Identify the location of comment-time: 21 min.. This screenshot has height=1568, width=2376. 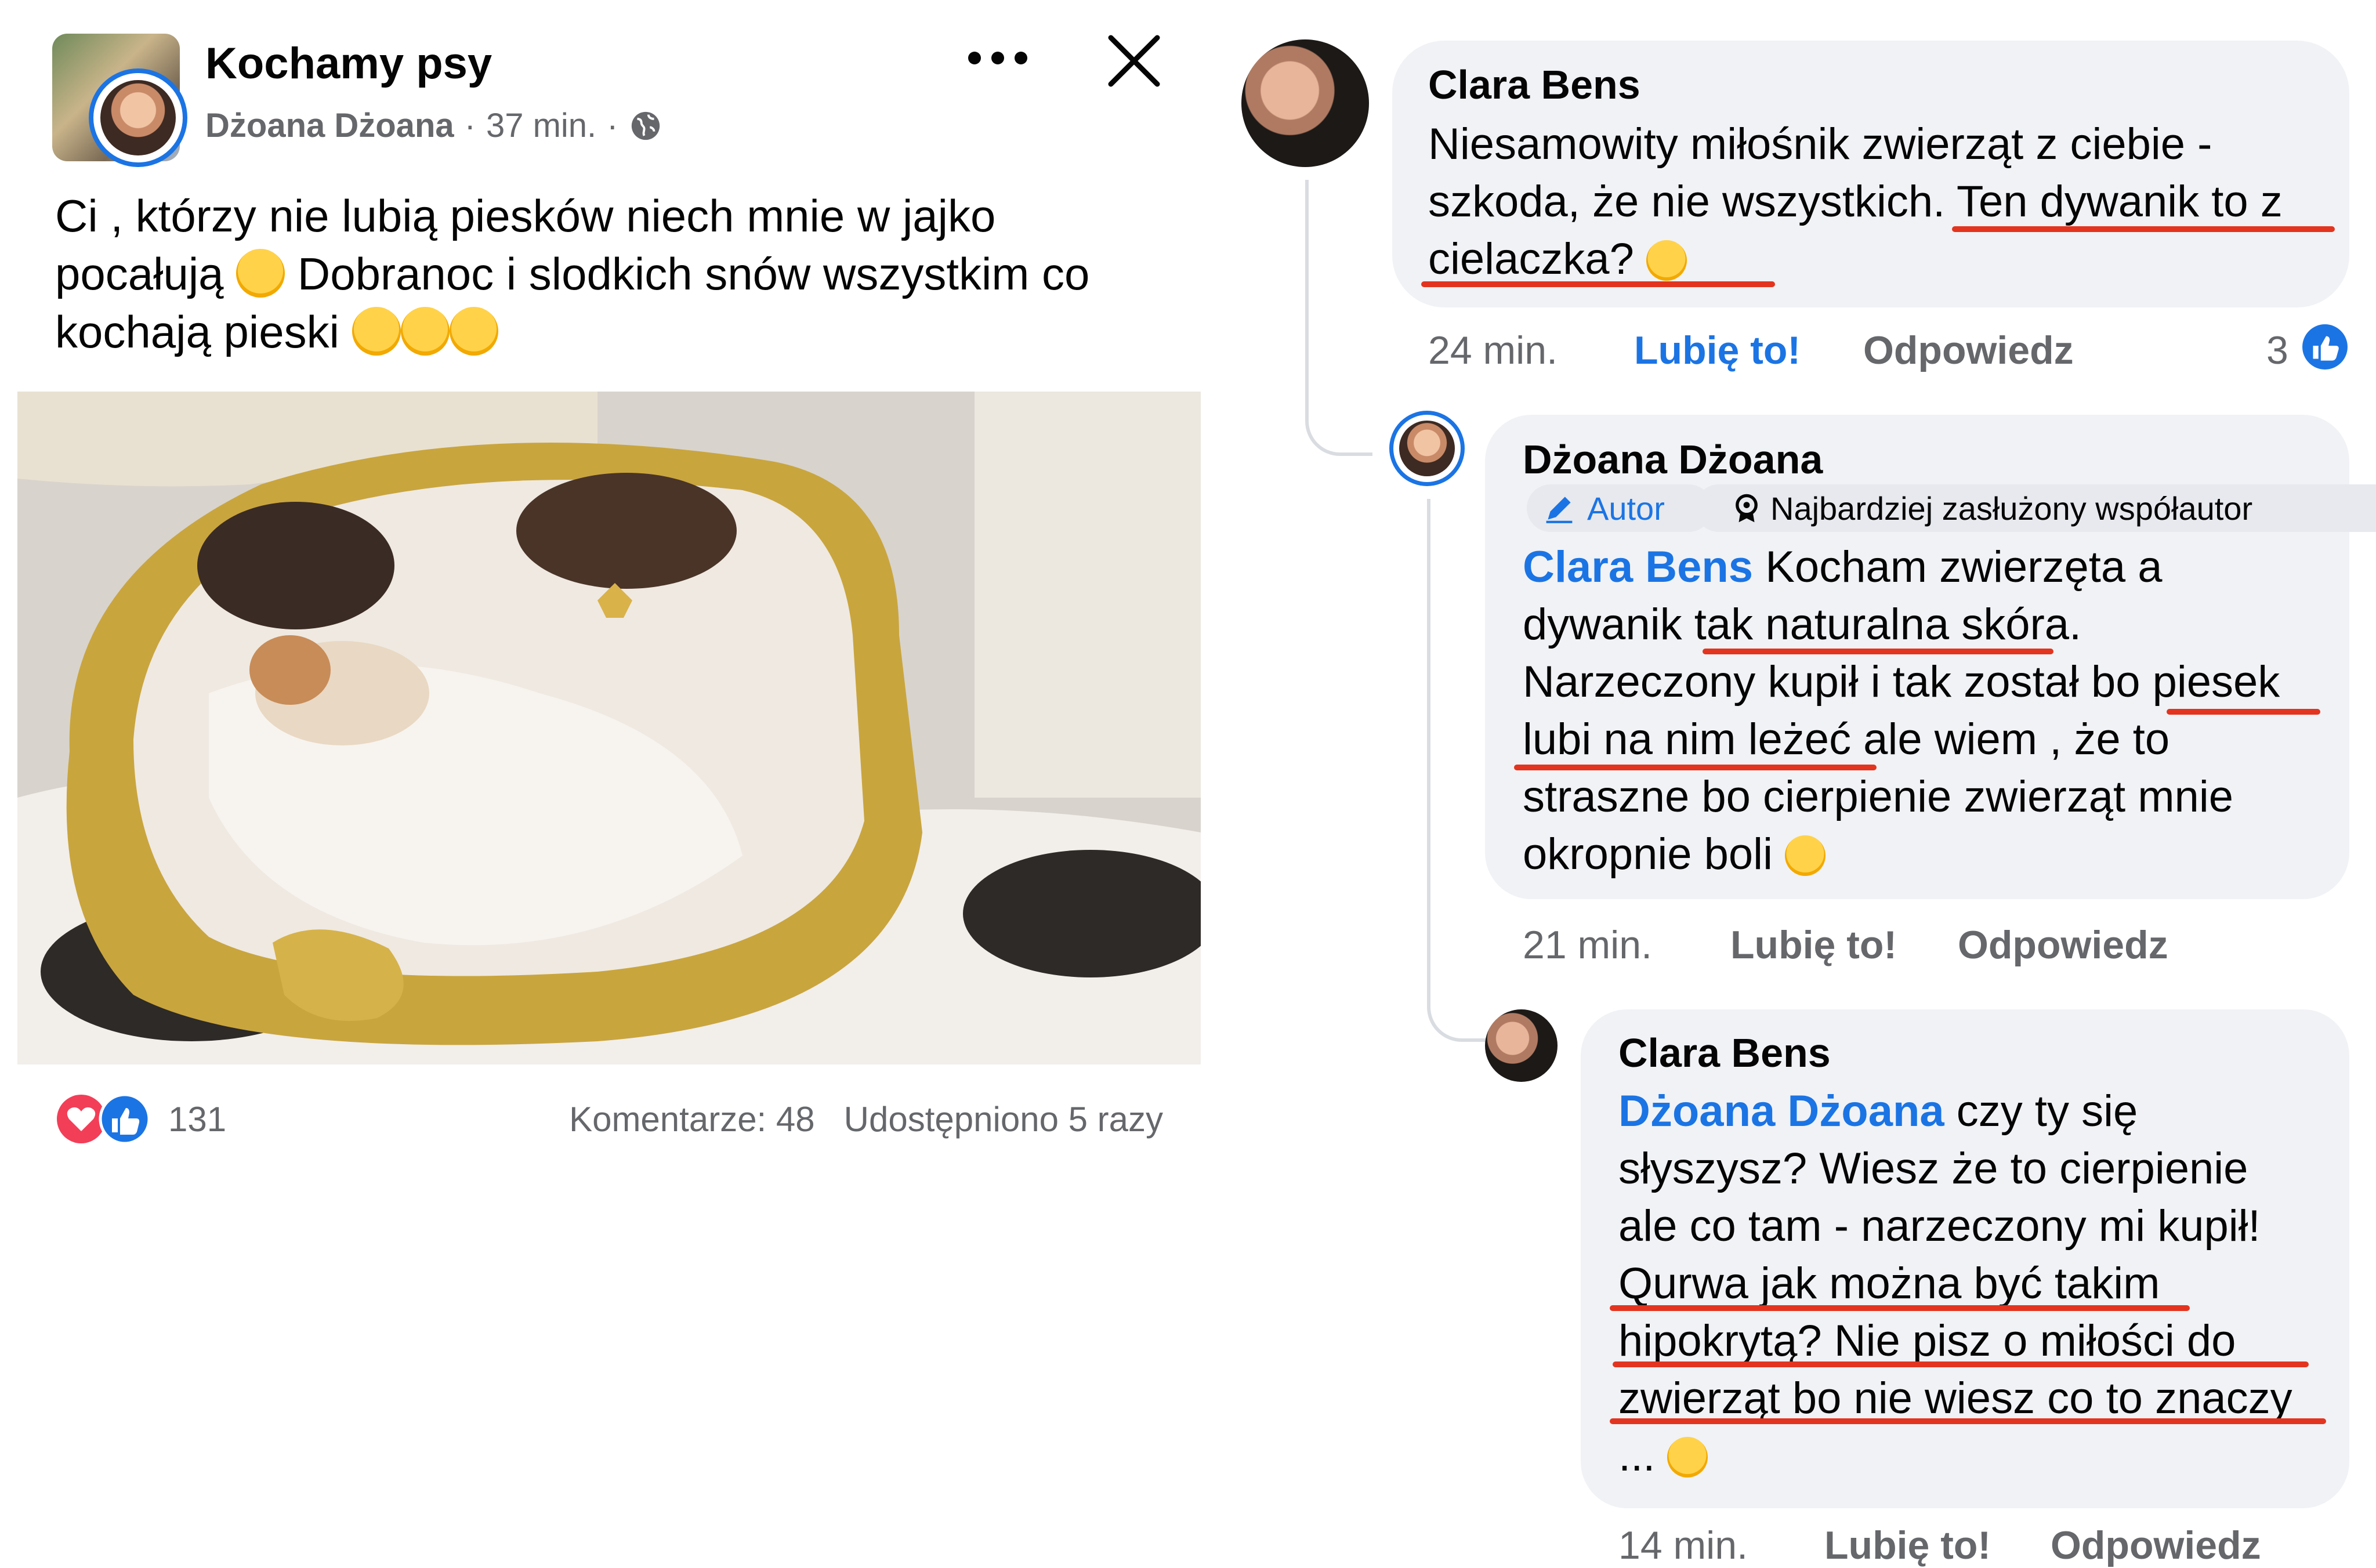
(1587, 945).